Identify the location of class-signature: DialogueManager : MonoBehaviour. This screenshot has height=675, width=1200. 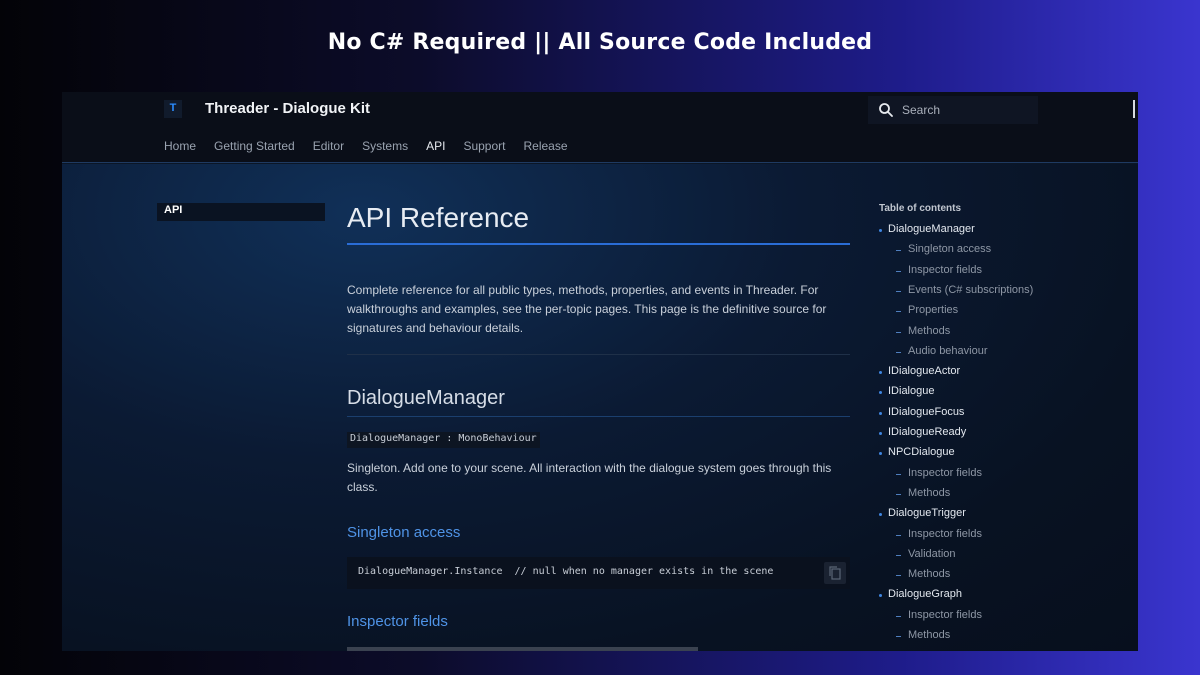
(443, 440).